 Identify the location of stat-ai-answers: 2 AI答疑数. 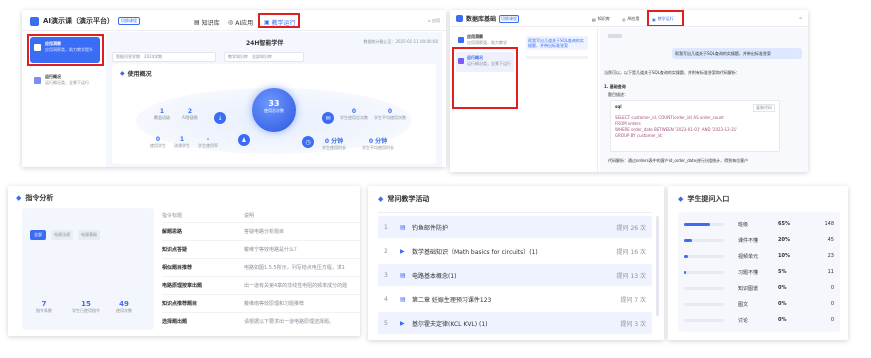
(190, 114).